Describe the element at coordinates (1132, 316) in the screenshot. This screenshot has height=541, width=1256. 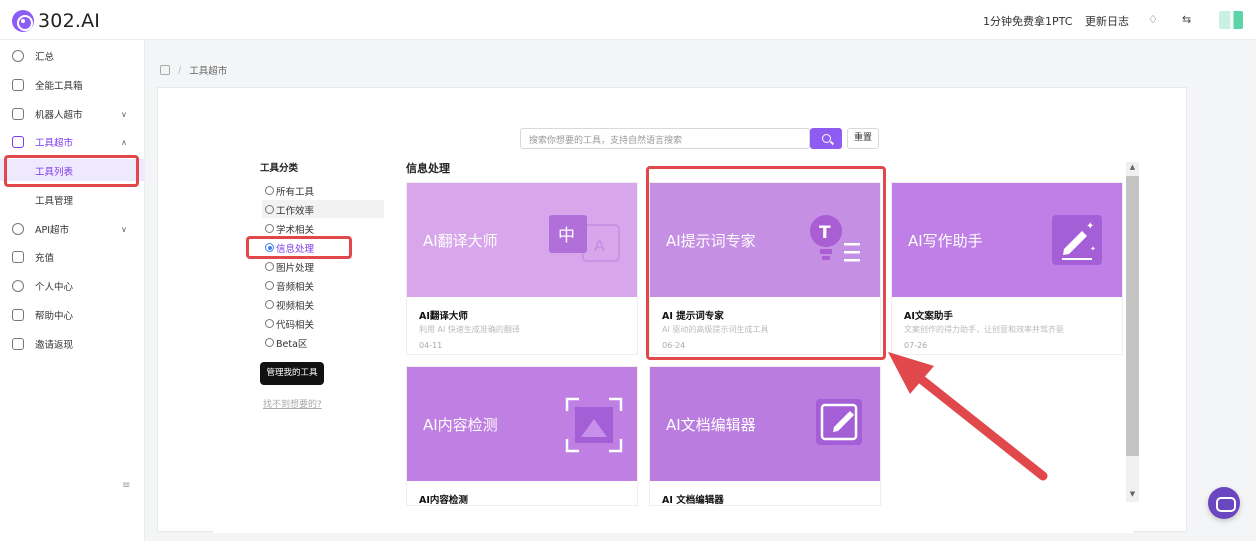
I see `scrollbar-thumb` at that location.